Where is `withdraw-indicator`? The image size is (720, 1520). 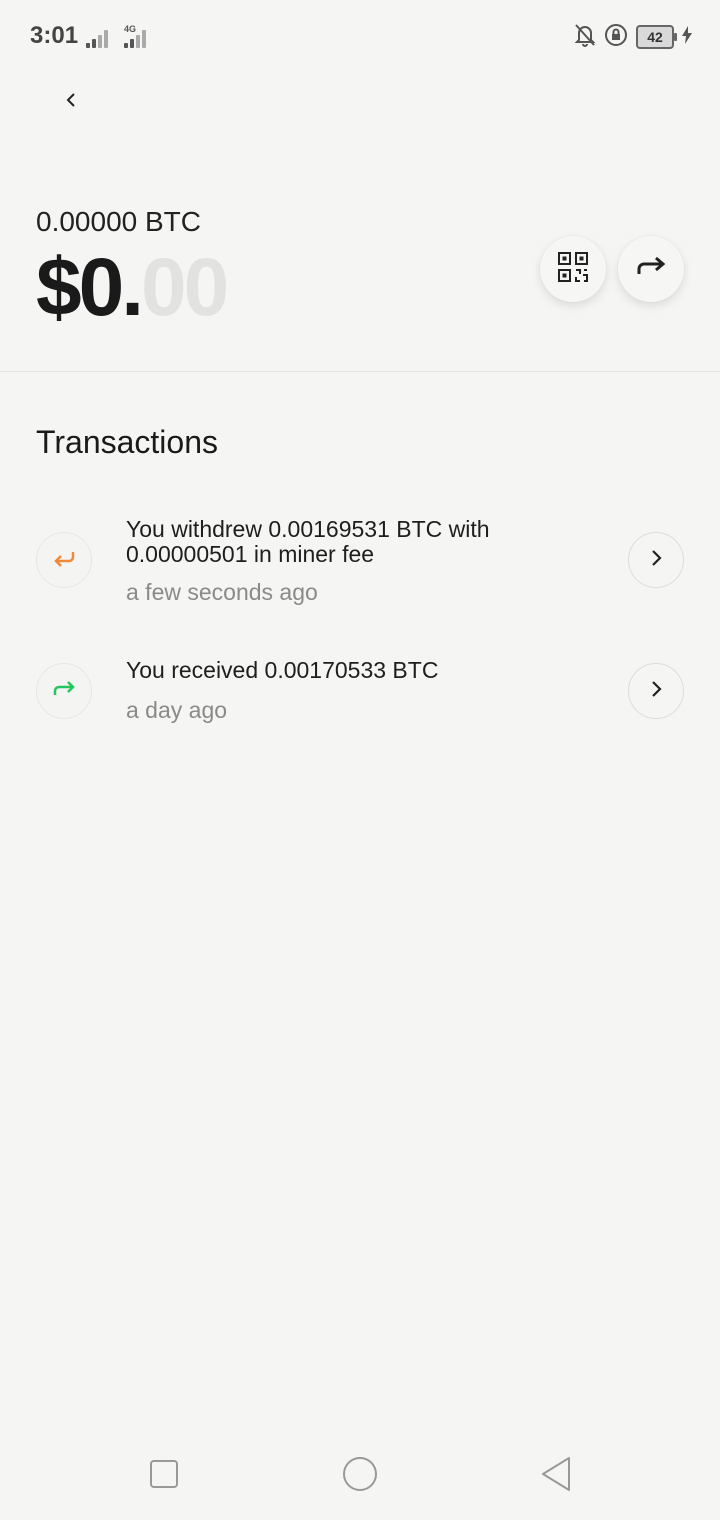 withdraw-indicator is located at coordinates (64, 560).